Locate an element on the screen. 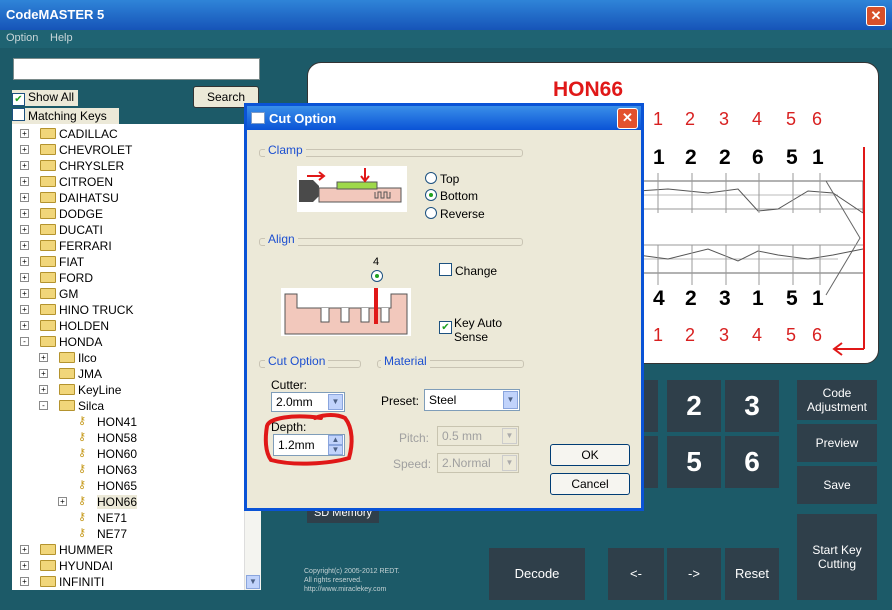 Image resolution: width=892 pixels, height=610 pixels. tree-folder-item: + CHRYSLER is located at coordinates (128, 166).